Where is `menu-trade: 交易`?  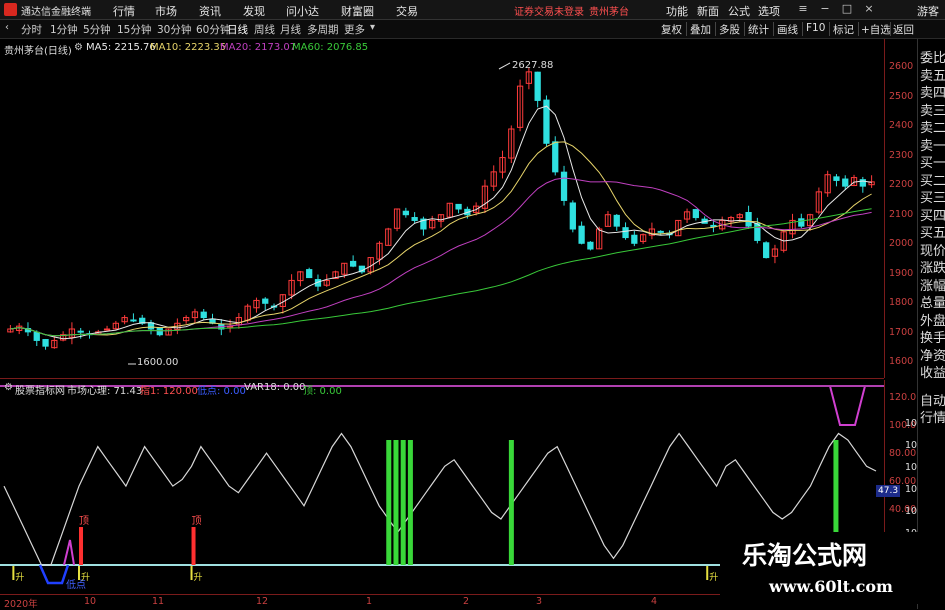 menu-trade: 交易 is located at coordinates (407, 11).